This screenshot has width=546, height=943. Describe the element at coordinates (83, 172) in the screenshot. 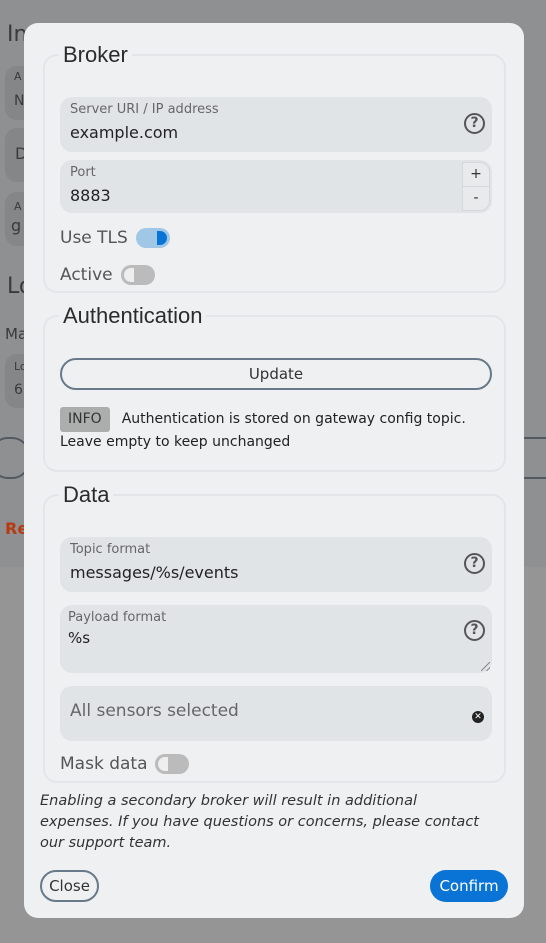

I see `port-label: Port` at that location.